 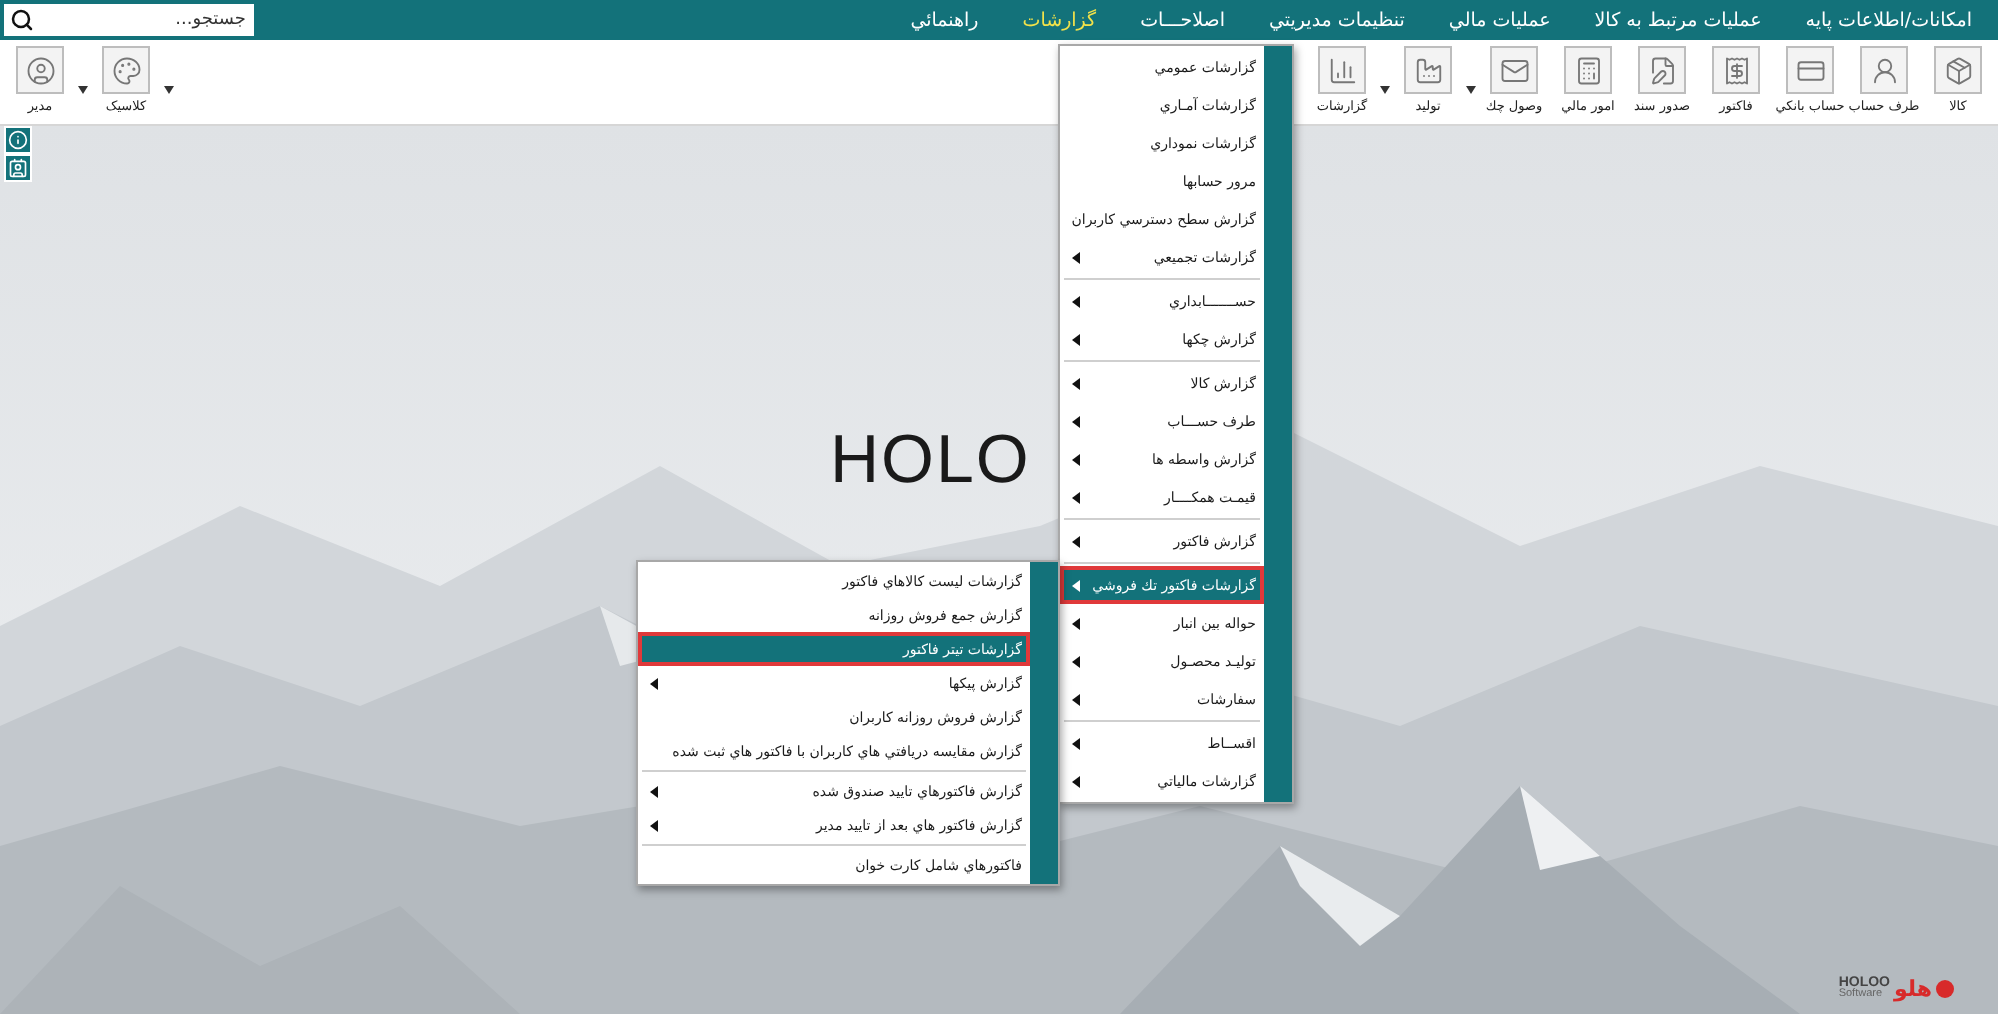 What do you see at coordinates (1958, 70) in the screenshot?
I see `box-icon` at bounding box center [1958, 70].